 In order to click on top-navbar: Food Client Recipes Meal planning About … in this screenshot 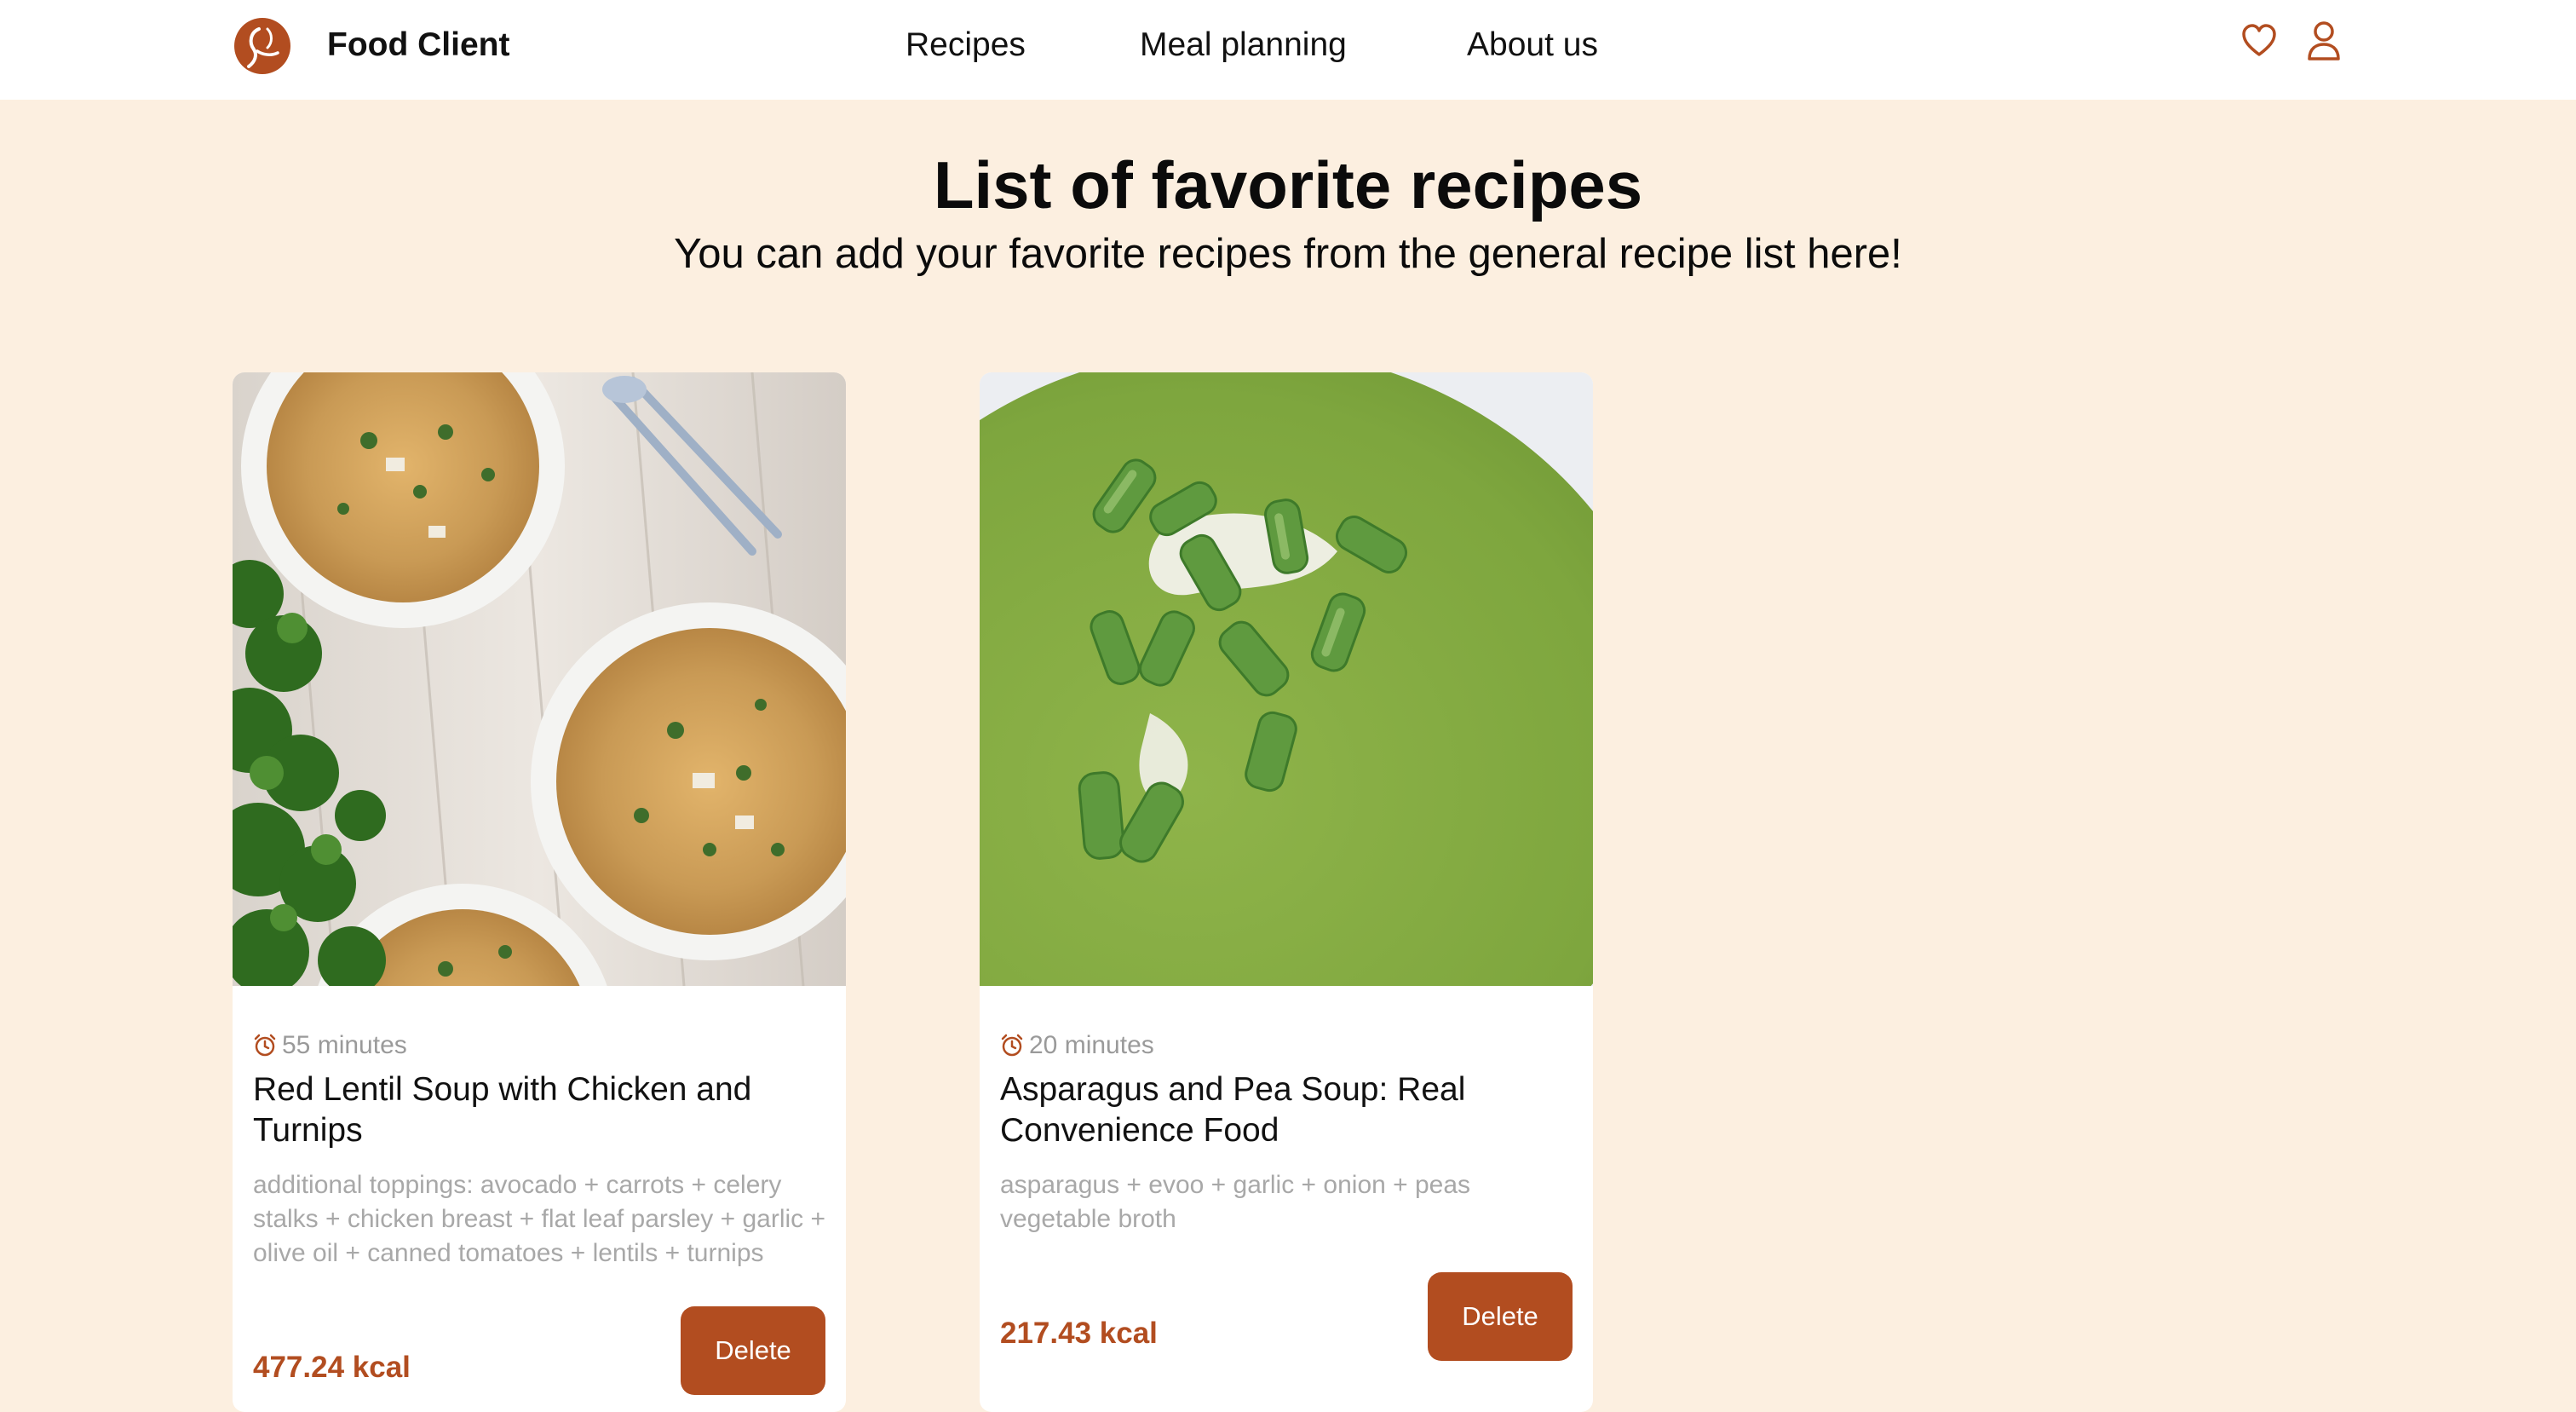, I will do `click(1288, 50)`.